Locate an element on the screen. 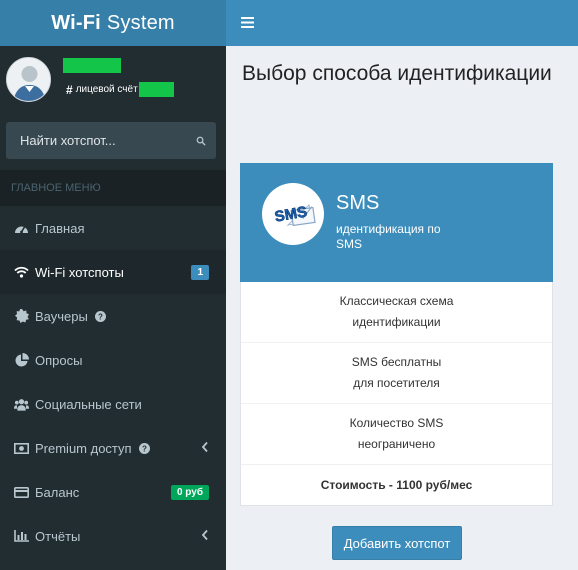 This screenshot has height=570, width=578. avatar is located at coordinates (28, 79).